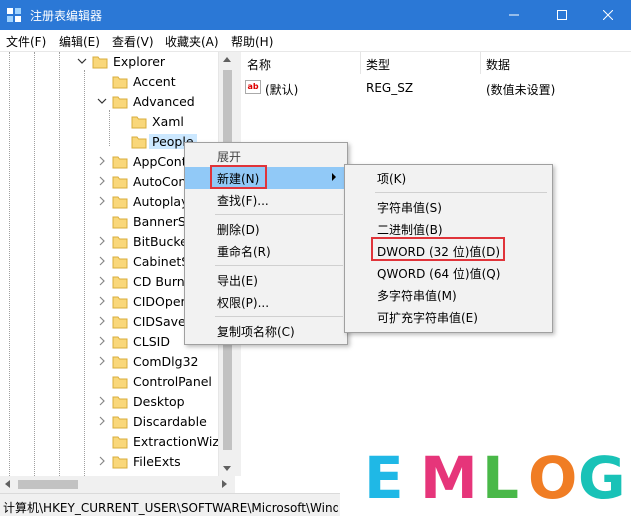 Image resolution: width=631 pixels, height=516 pixels. Describe the element at coordinates (154, 81) in the screenshot. I see `tree-item-label: Accent` at that location.